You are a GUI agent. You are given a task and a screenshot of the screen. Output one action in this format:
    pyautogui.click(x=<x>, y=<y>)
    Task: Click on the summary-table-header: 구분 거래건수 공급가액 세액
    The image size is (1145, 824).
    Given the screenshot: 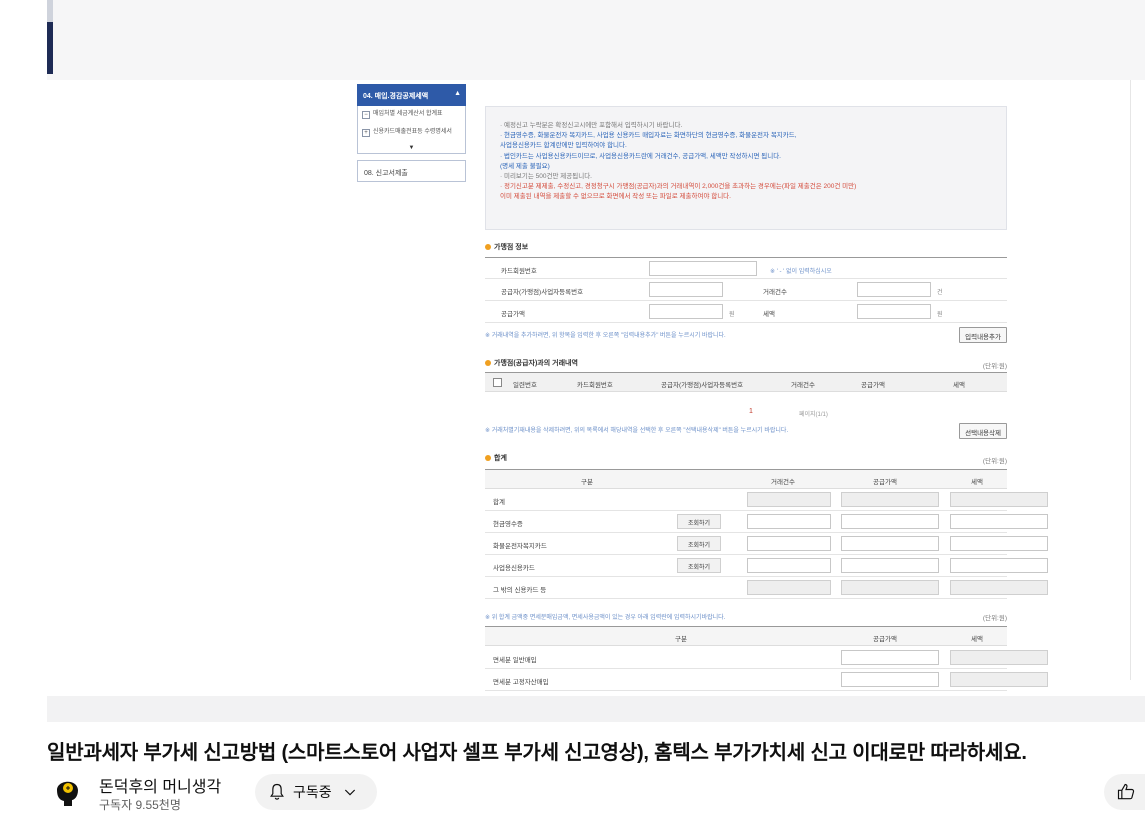 What is the action you would take?
    pyautogui.click(x=746, y=479)
    